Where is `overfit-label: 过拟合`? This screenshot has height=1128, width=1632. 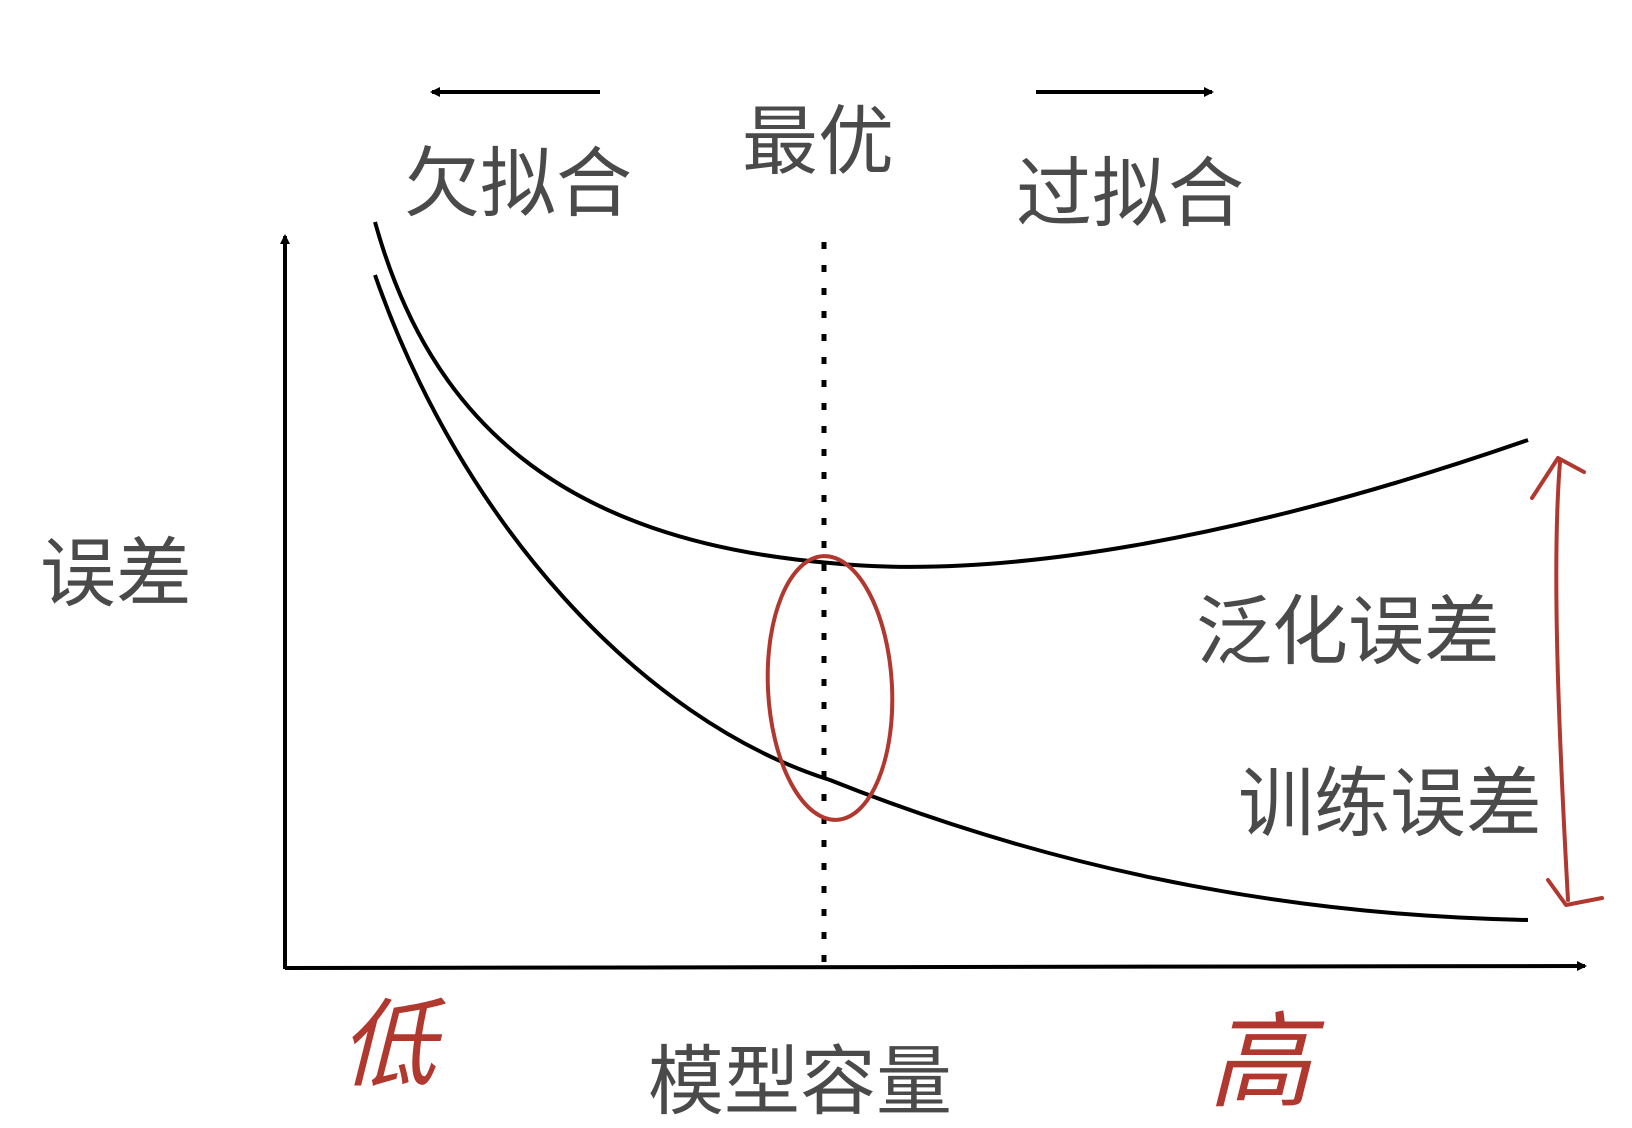
overfit-label: 过拟合 is located at coordinates (1130, 193).